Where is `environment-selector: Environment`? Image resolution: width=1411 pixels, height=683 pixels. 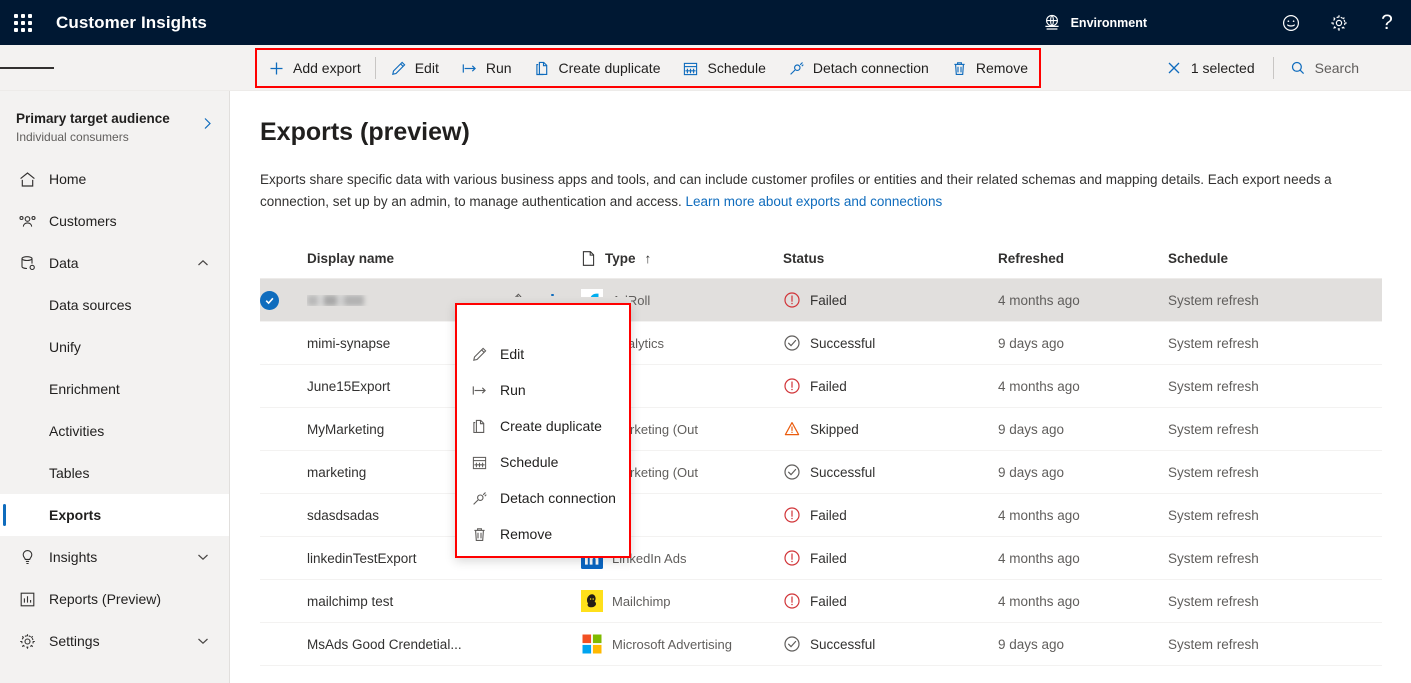 environment-selector: Environment is located at coordinates (1094, 23).